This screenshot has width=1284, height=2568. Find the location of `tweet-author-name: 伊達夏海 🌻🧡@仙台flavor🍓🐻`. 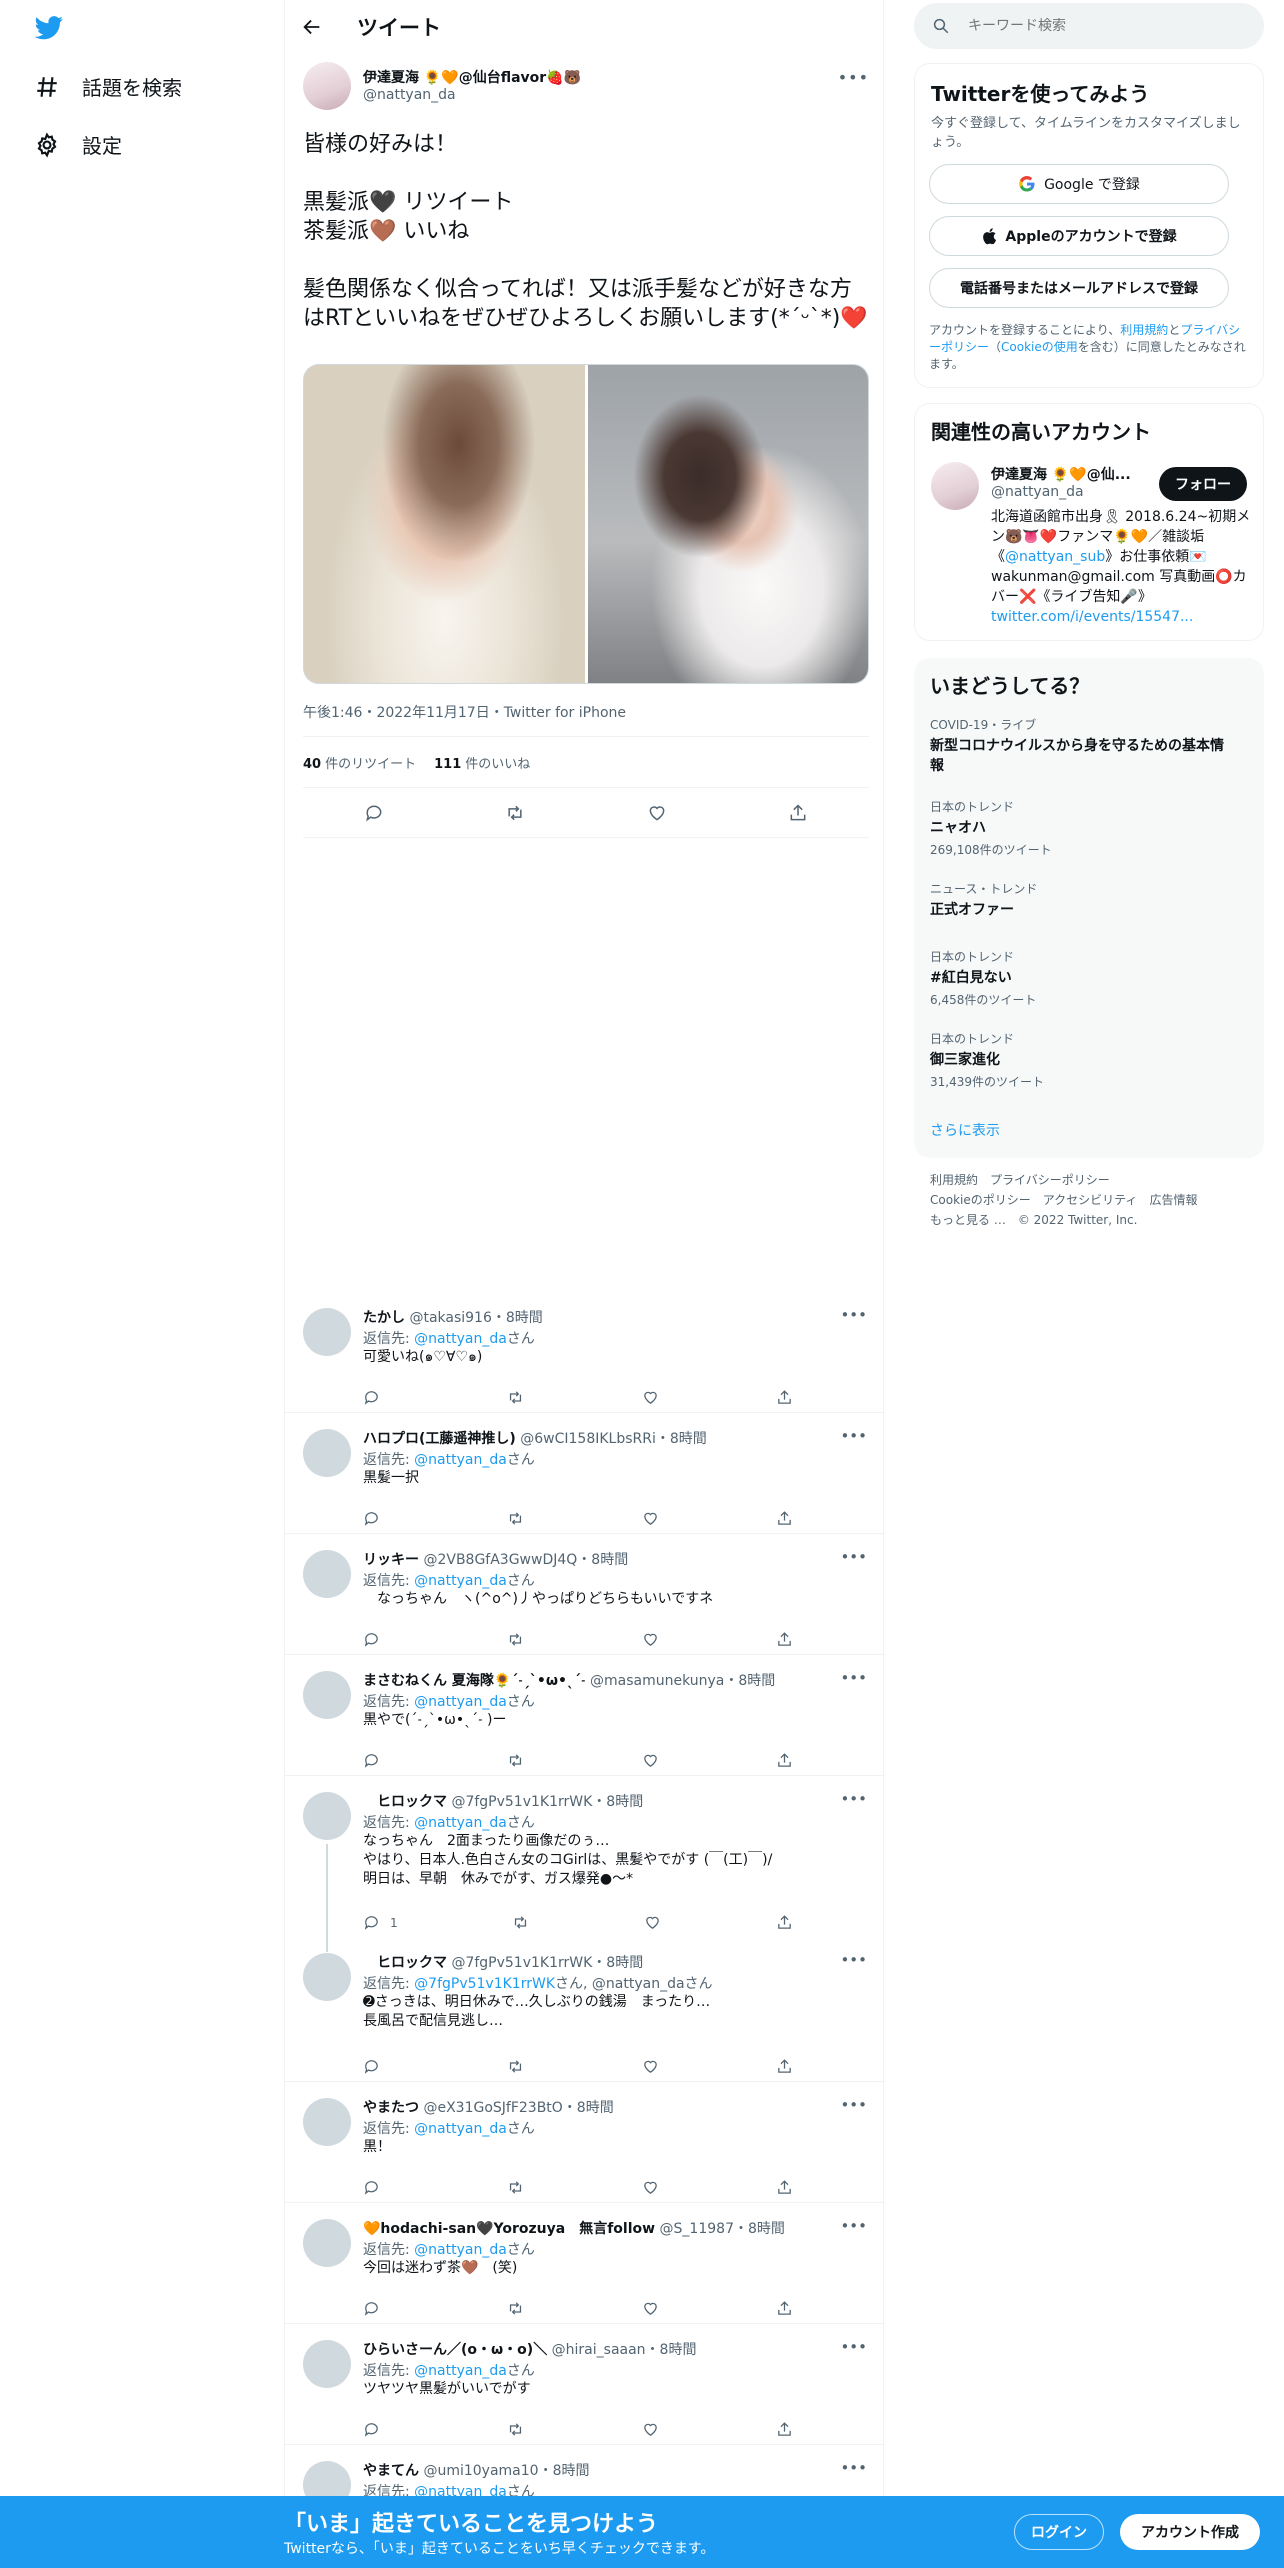

tweet-author-name: 伊達夏海 🌻🧡@仙台flavor🍓🐻 is located at coordinates (472, 77).